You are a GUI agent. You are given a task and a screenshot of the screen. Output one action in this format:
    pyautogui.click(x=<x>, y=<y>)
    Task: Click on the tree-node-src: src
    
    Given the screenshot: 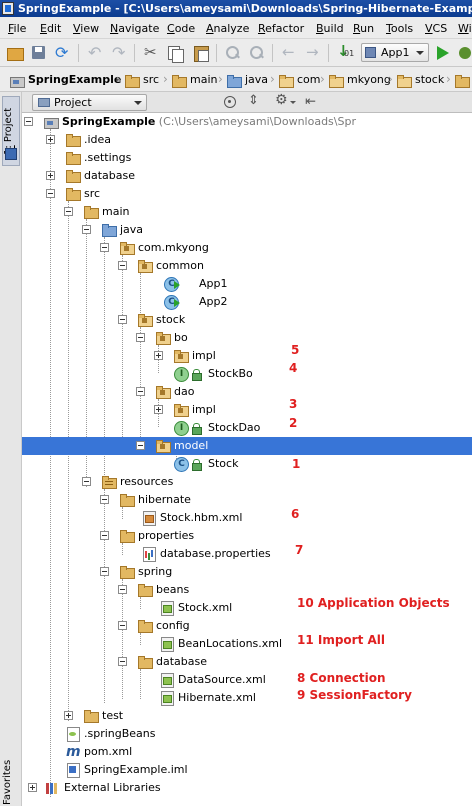 What is the action you would take?
    pyautogui.click(x=247, y=194)
    